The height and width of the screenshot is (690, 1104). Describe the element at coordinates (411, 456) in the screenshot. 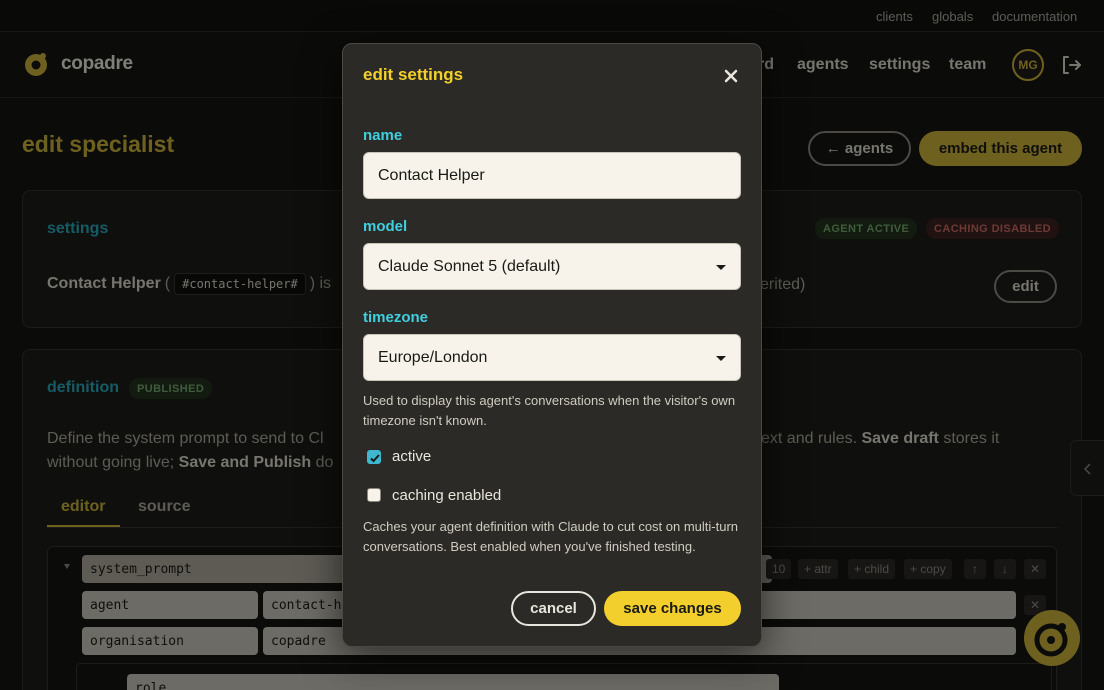

I see `active-checkbox-label: active` at that location.